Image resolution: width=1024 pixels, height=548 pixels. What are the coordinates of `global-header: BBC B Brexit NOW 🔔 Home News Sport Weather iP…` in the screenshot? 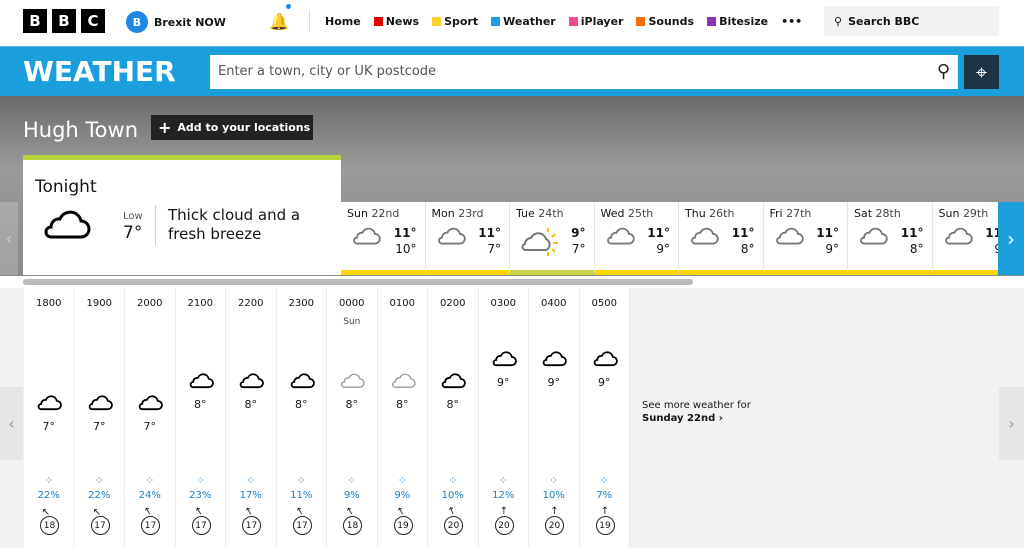 It's located at (512, 23).